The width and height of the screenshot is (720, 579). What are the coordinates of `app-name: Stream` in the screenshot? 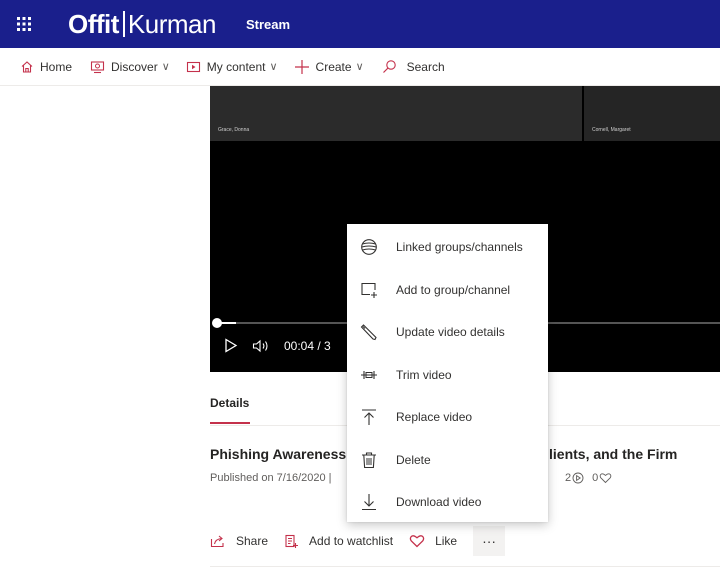 It's located at (268, 24).